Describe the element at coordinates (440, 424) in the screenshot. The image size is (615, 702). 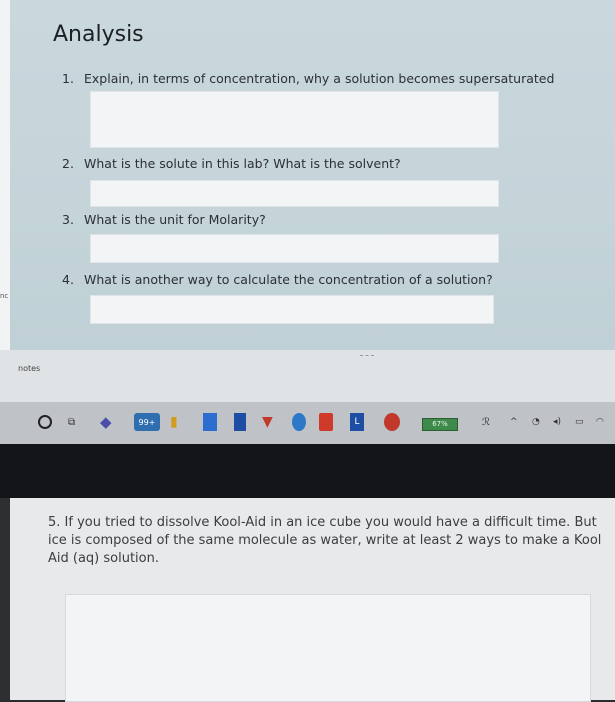
I see `battery-indicator: 67%` at that location.